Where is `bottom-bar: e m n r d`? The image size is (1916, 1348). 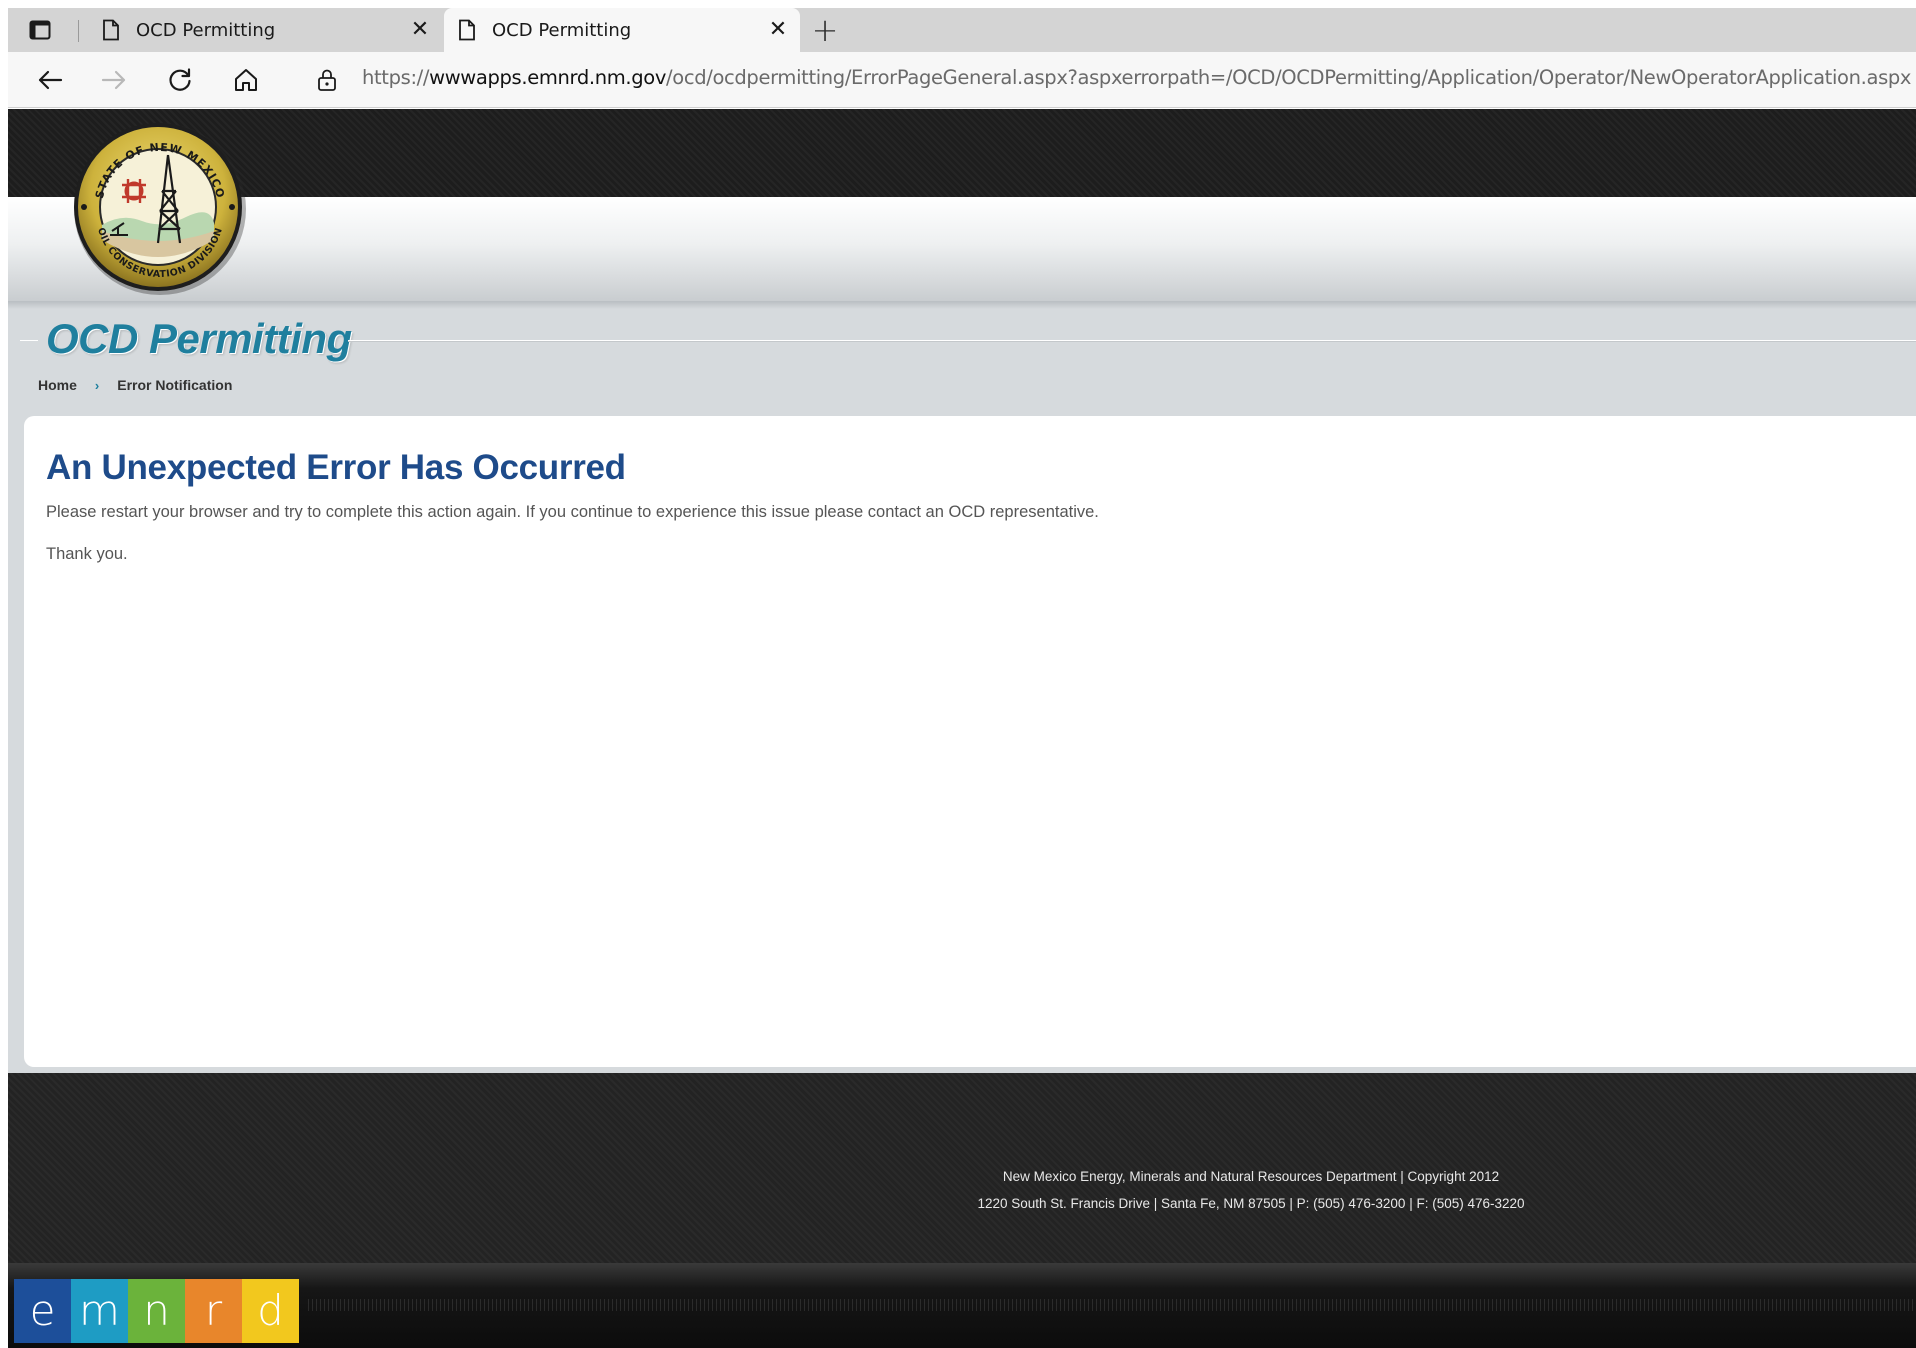 bottom-bar: e m n r d is located at coordinates (962, 1305).